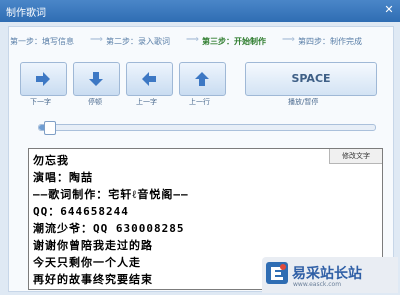  I want to click on logo-icon, so click(277, 273).